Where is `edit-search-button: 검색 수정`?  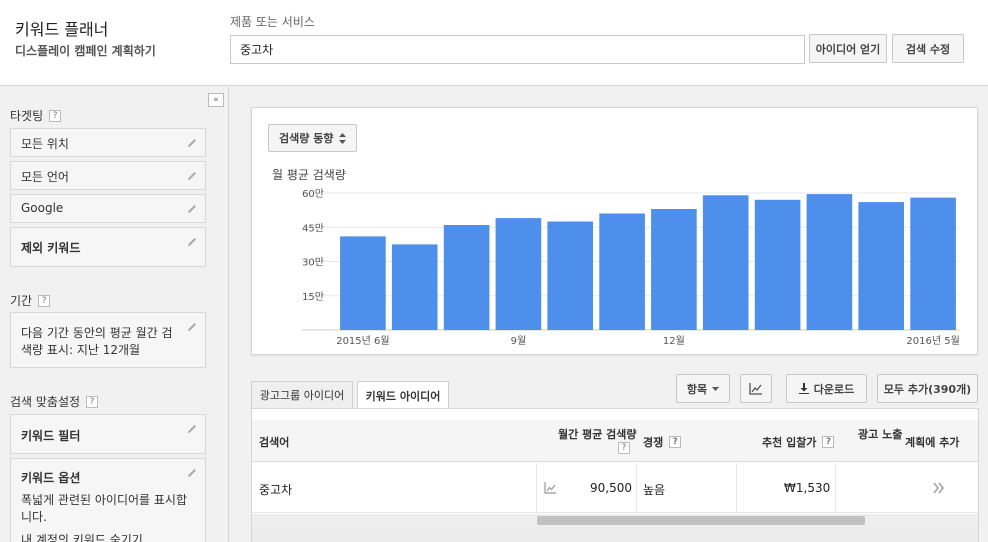
edit-search-button: 검색 수정 is located at coordinates (928, 48).